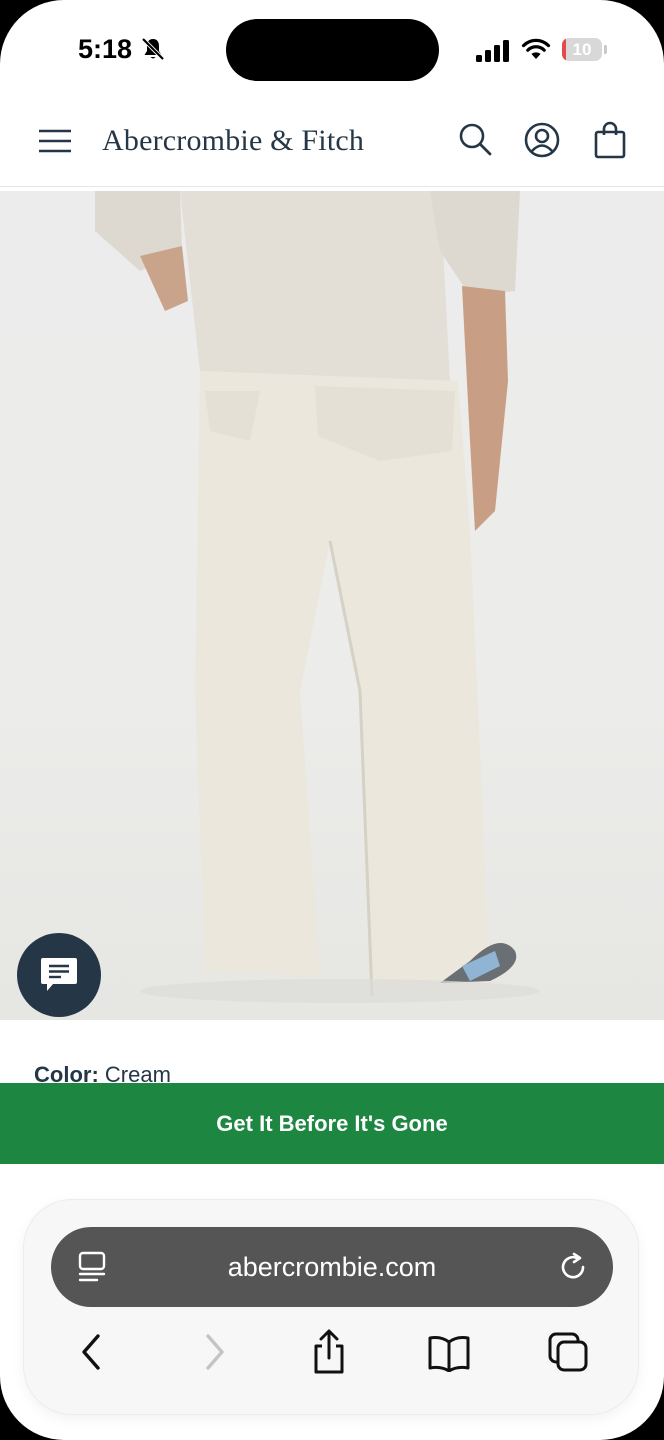 The image size is (664, 1440). What do you see at coordinates (92, 1352) in the screenshot?
I see `back-icon` at bounding box center [92, 1352].